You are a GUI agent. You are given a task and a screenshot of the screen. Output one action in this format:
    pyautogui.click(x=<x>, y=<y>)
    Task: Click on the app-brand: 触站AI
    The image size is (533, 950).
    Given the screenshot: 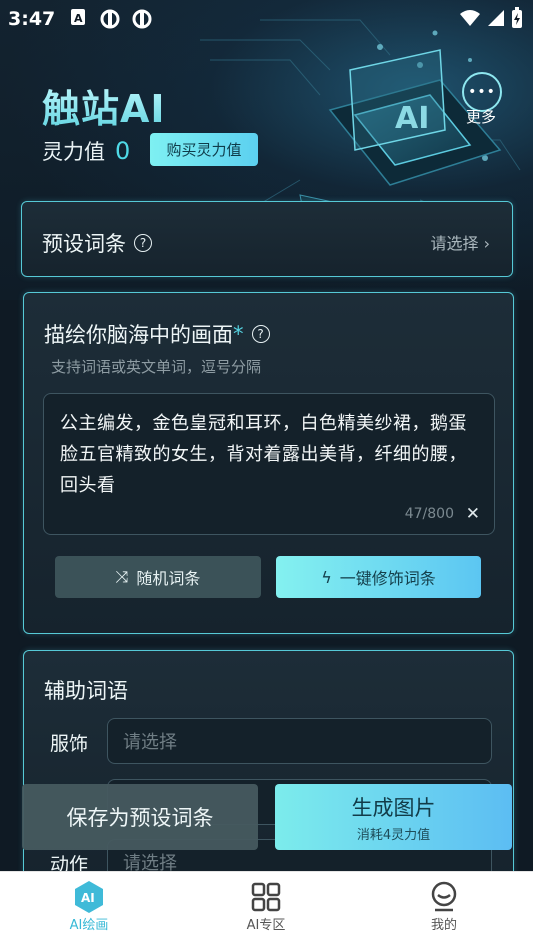 What is the action you would take?
    pyautogui.click(x=104, y=105)
    